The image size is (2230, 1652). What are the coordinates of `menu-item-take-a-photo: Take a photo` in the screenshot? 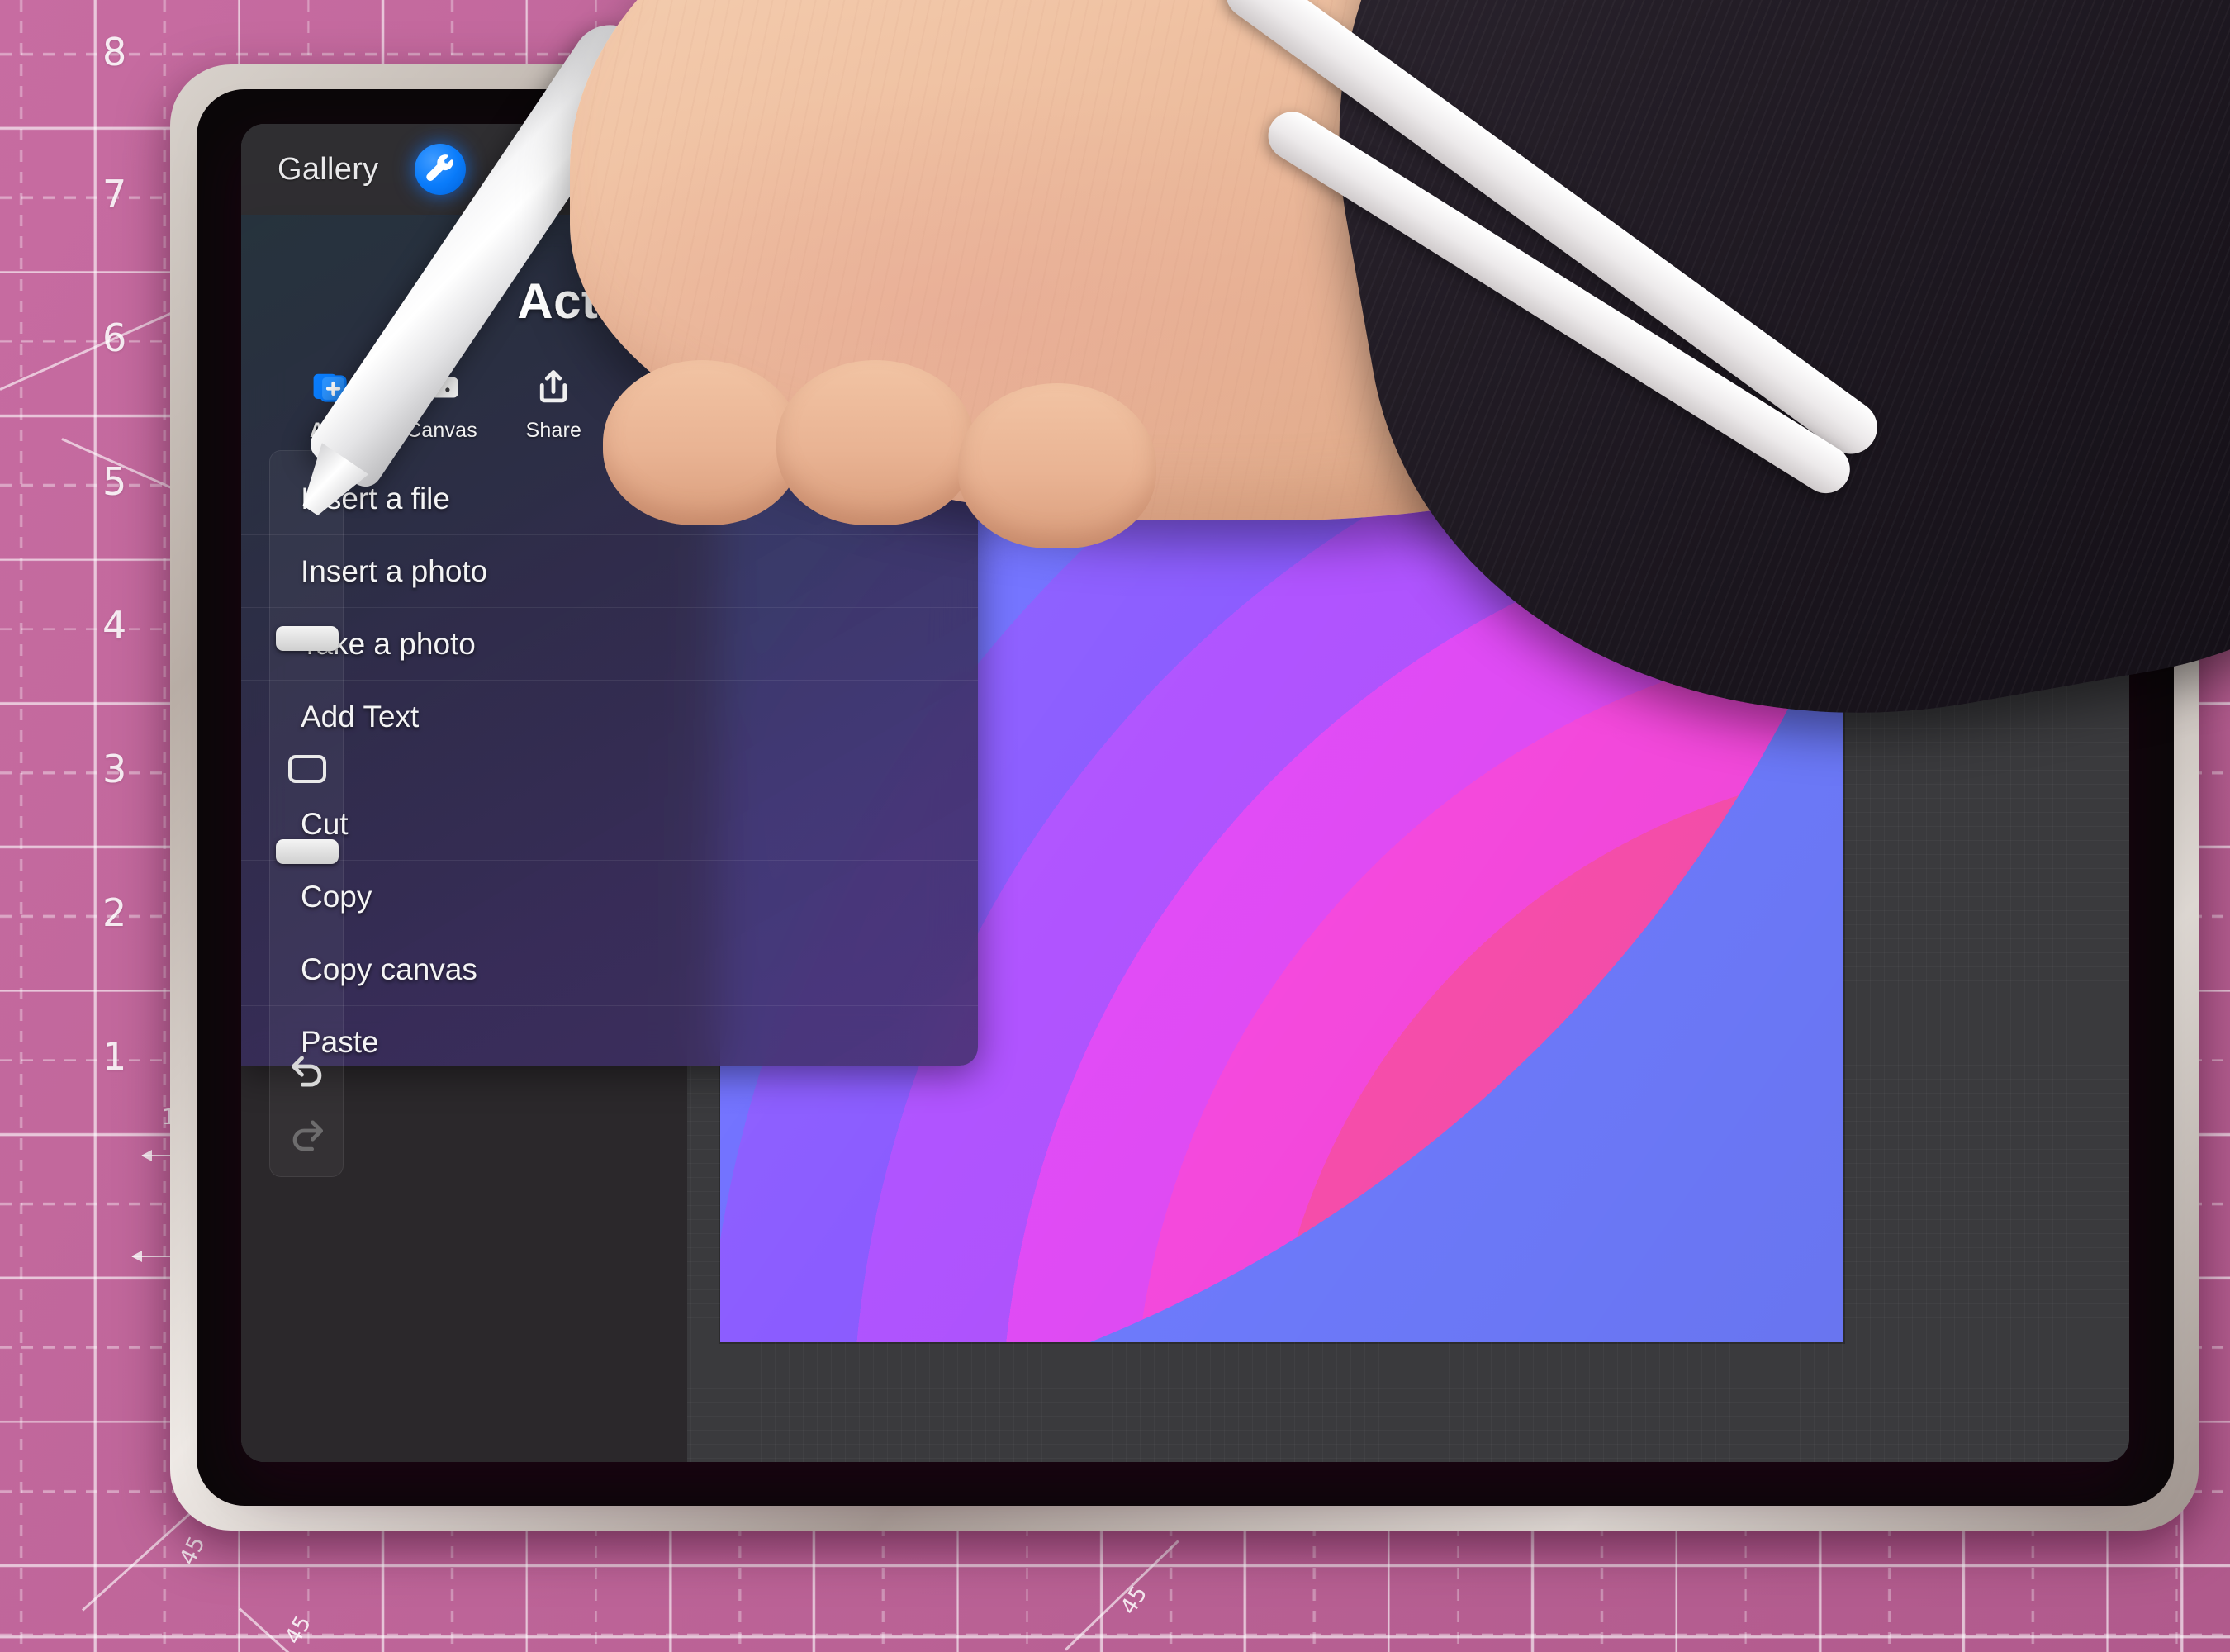 It's located at (609, 644).